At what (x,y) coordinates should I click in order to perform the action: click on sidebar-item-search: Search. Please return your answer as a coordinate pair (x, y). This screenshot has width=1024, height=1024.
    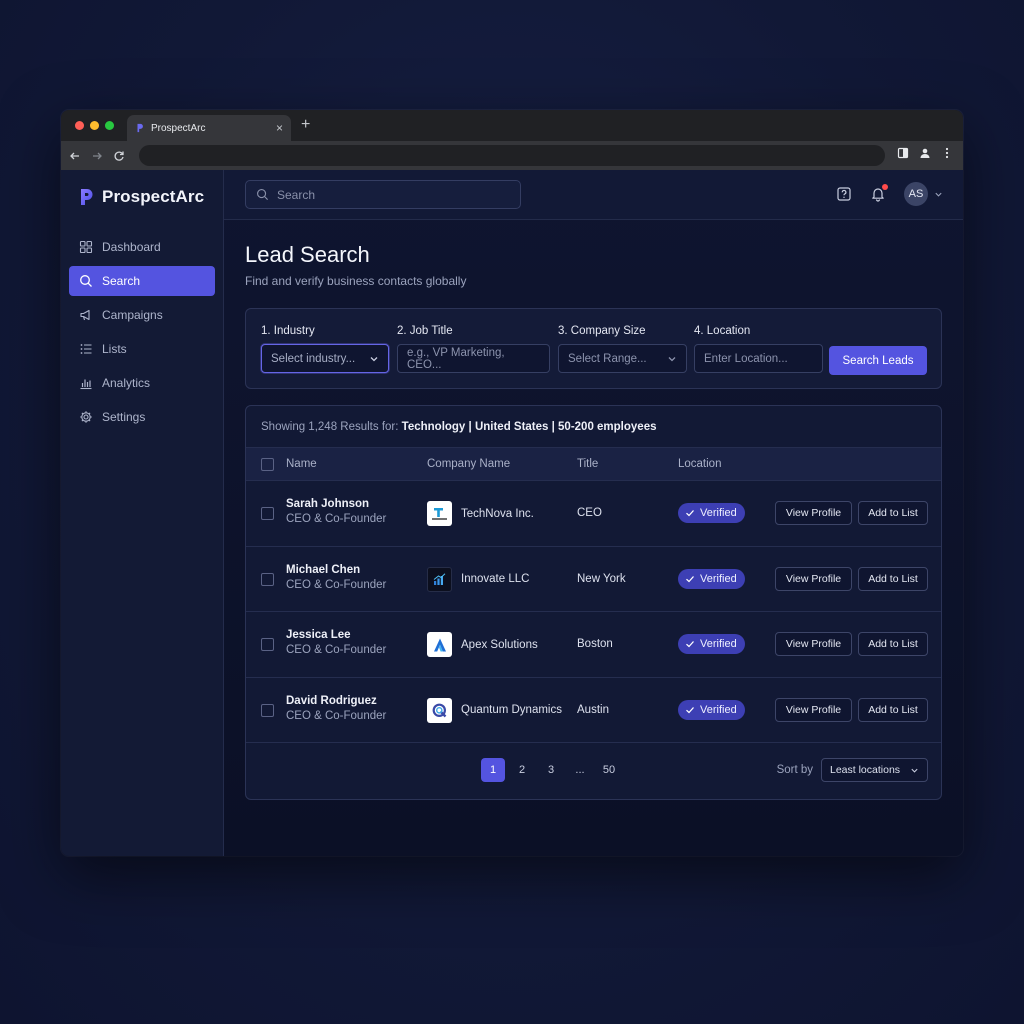
    Looking at the image, I should click on (142, 281).